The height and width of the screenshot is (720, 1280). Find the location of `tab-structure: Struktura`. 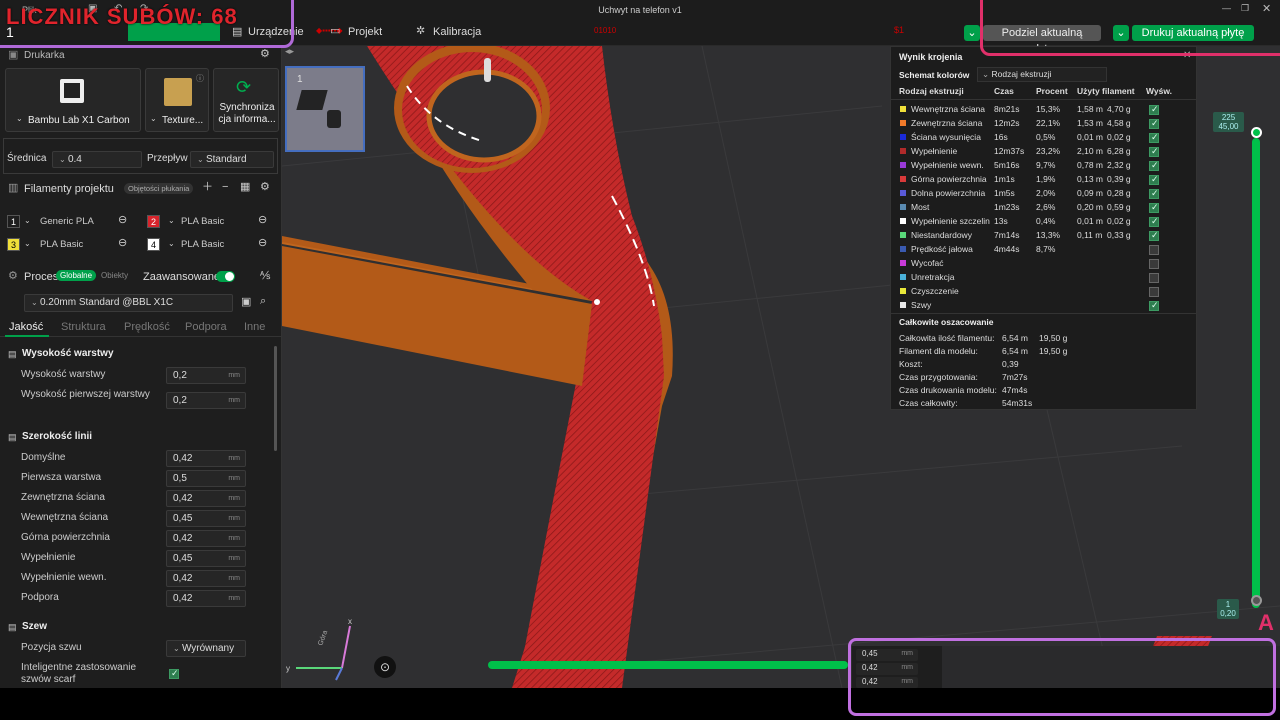

tab-structure: Struktura is located at coordinates (83, 327).